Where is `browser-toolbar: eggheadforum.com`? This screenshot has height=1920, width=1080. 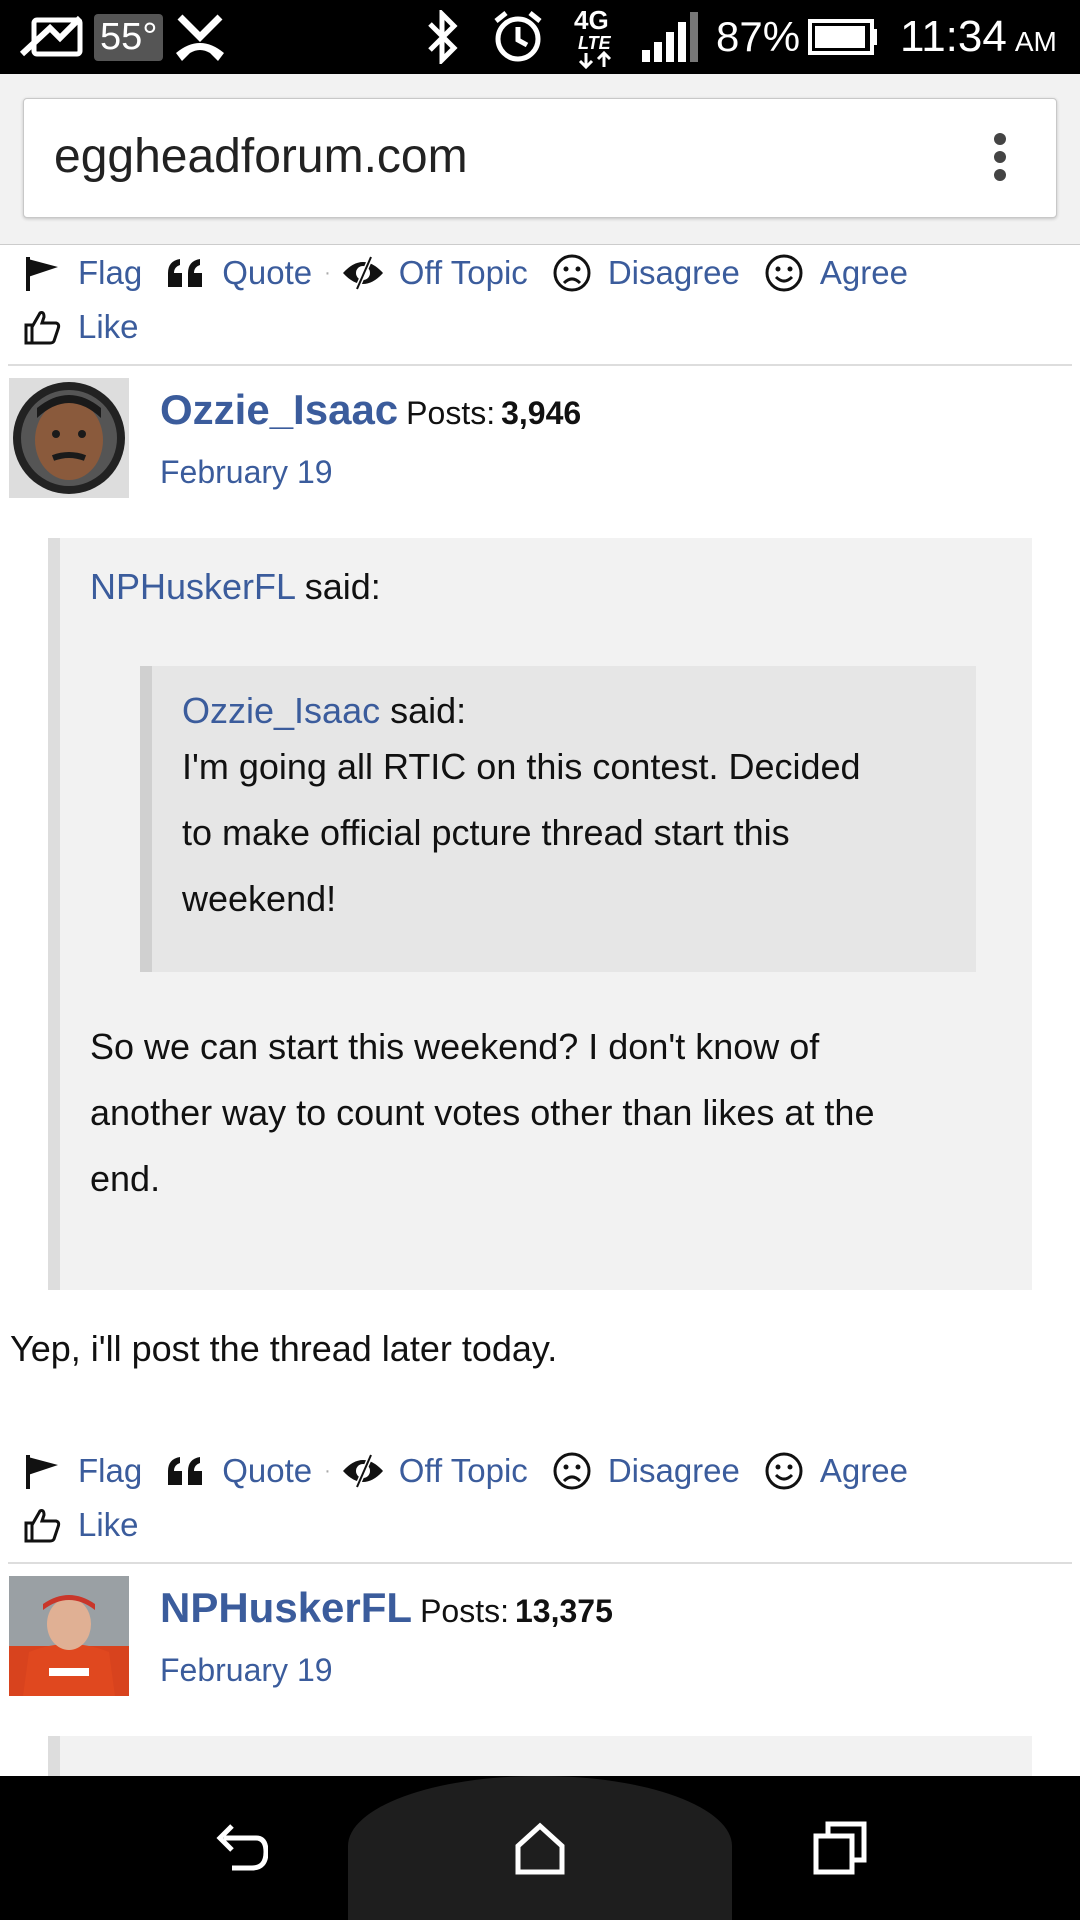
browser-toolbar: eggheadforum.com is located at coordinates (540, 159).